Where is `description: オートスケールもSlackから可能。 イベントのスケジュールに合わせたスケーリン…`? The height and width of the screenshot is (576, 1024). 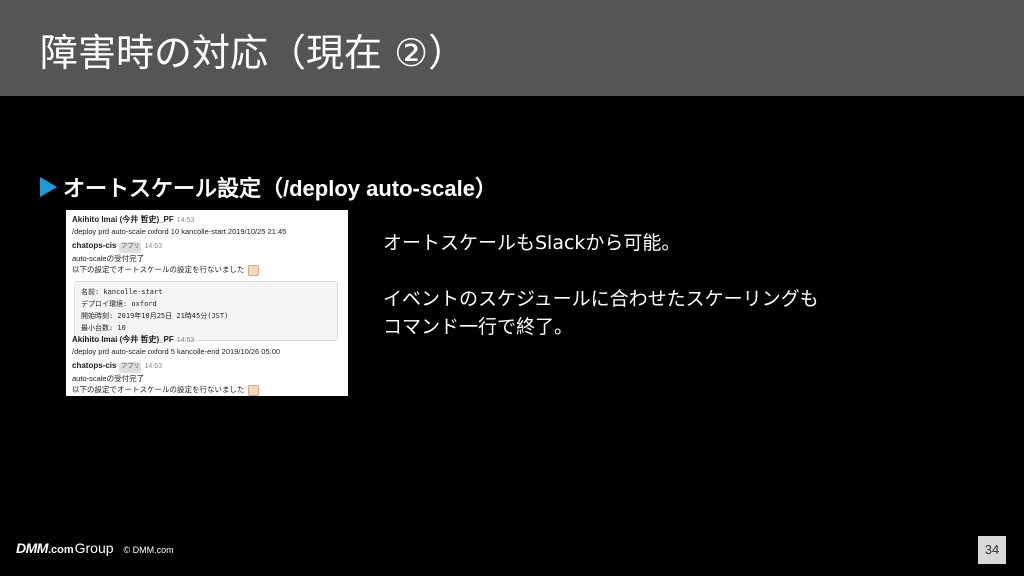 description: オートスケールもSlackから可能。 イベントのスケジュールに合わせたスケーリン… is located at coordinates (601, 285).